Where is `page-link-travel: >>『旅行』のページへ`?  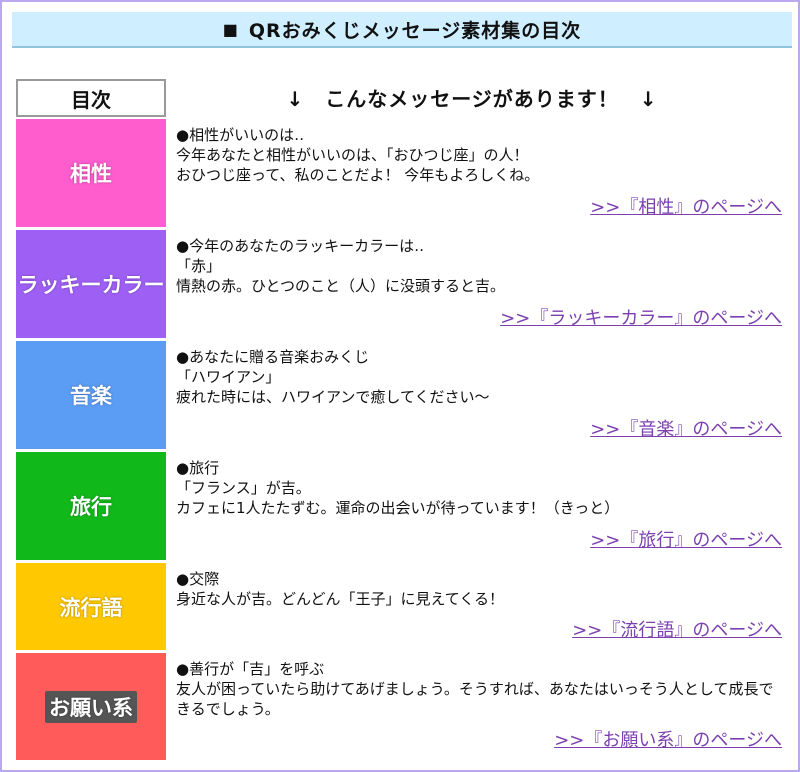 page-link-travel: >>『旅行』のページへ is located at coordinates (686, 539).